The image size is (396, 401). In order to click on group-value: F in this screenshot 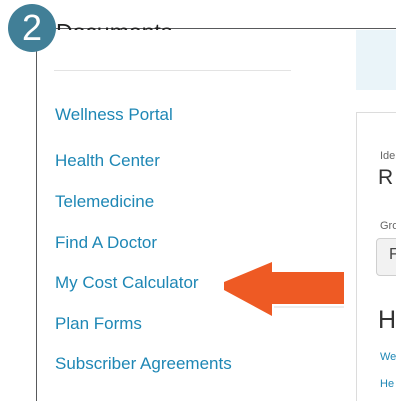, I will do `click(392, 254)`.